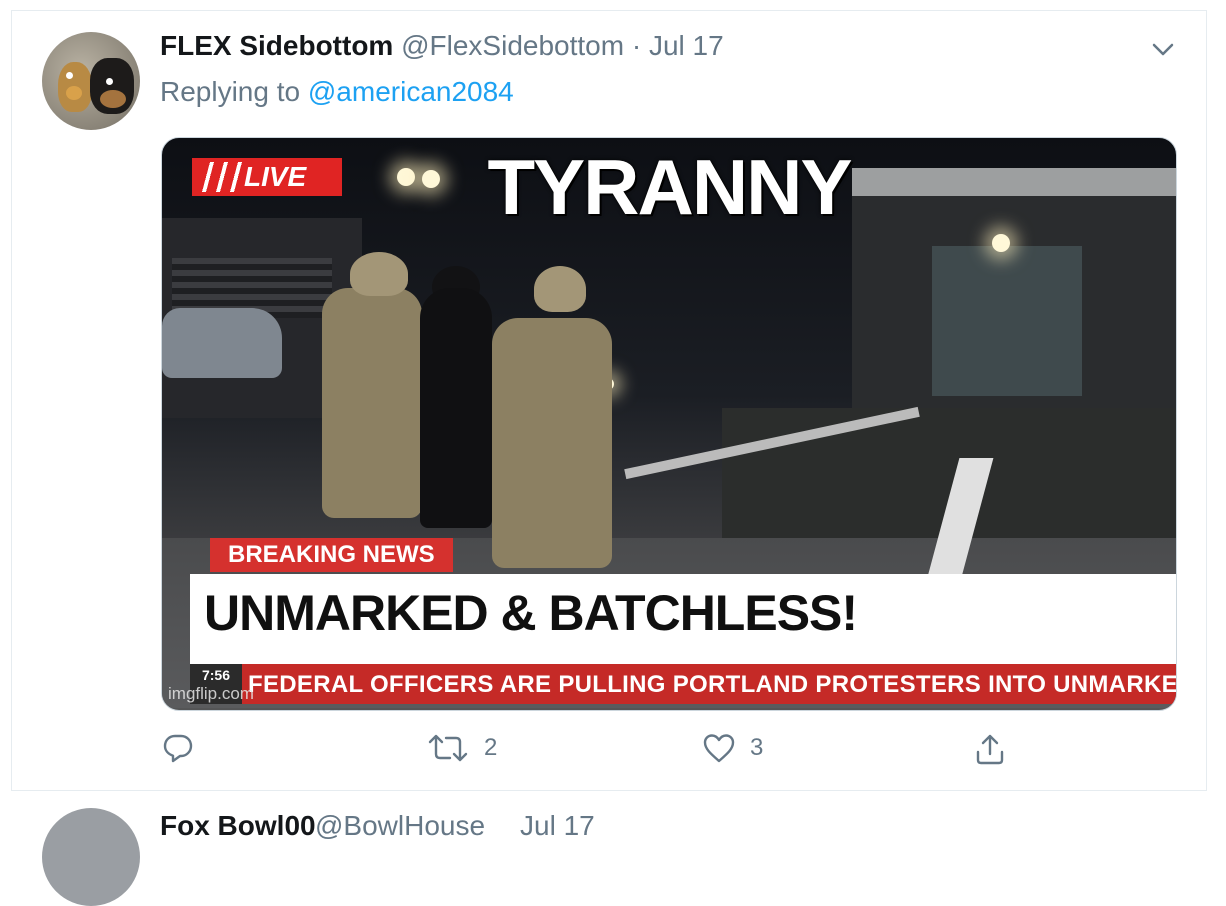 The image size is (1226, 906). Describe the element at coordinates (230, 91) in the screenshot. I see `replying-to-label: Replying to` at that location.